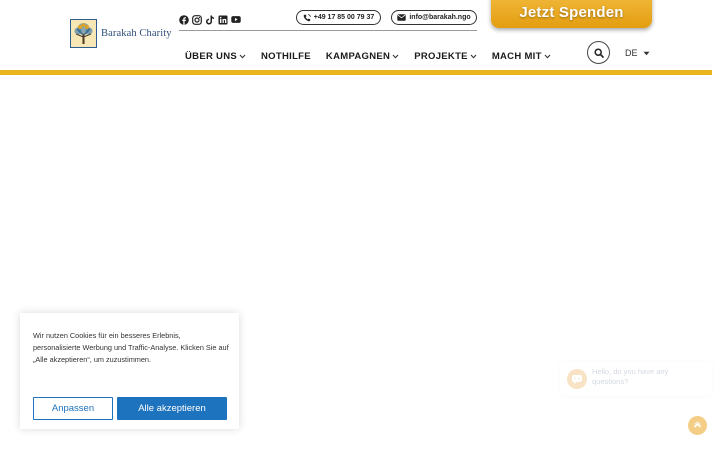  What do you see at coordinates (402, 17) in the screenshot?
I see `envelope-icon` at bounding box center [402, 17].